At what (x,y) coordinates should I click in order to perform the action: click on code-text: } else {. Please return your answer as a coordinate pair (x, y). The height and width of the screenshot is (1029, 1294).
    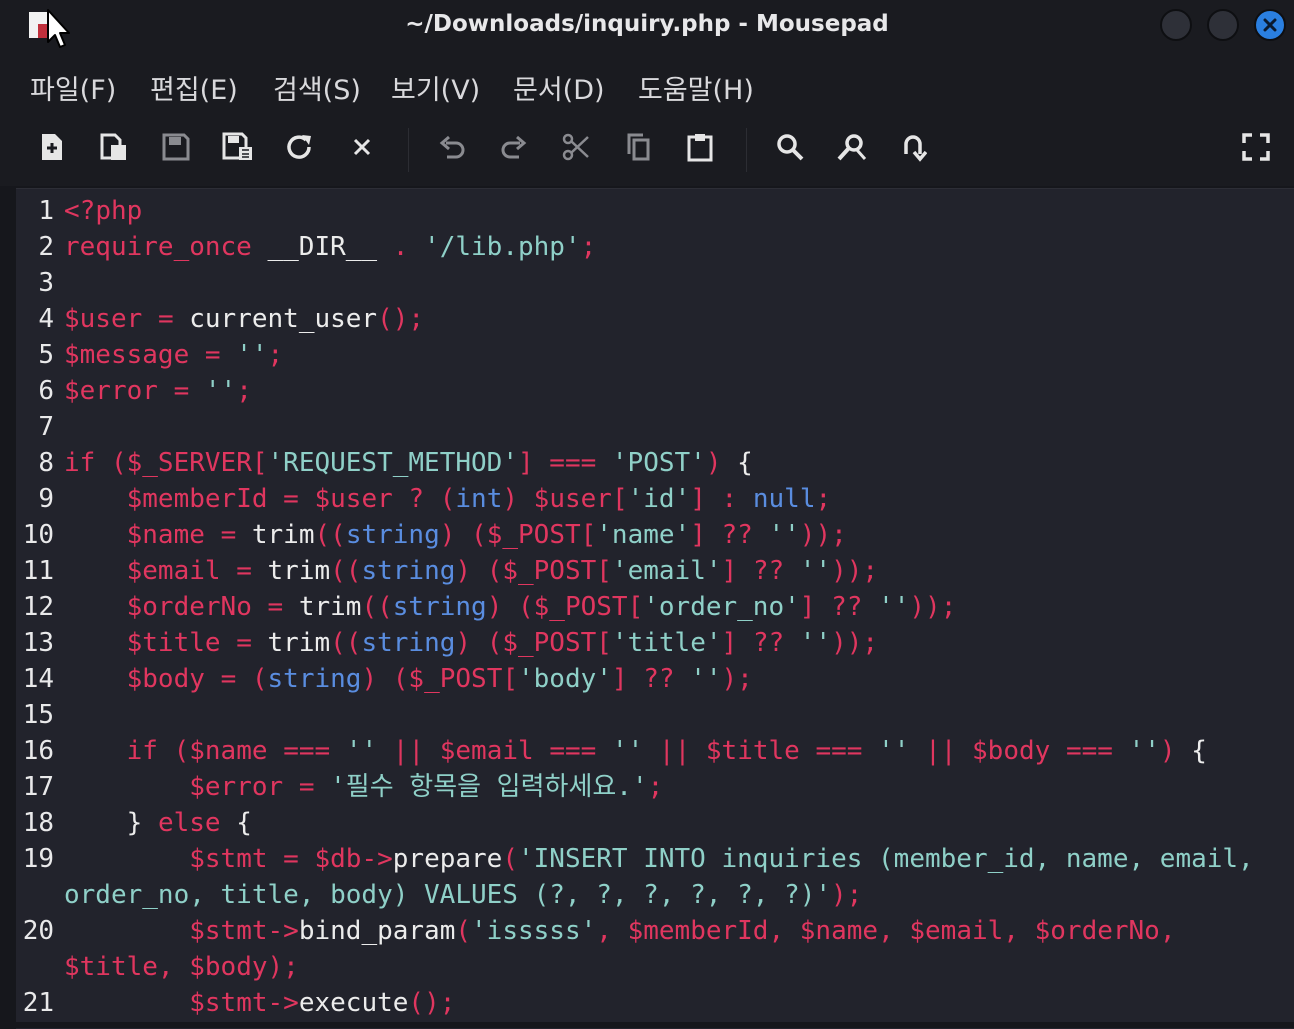
    Looking at the image, I should click on (189, 823).